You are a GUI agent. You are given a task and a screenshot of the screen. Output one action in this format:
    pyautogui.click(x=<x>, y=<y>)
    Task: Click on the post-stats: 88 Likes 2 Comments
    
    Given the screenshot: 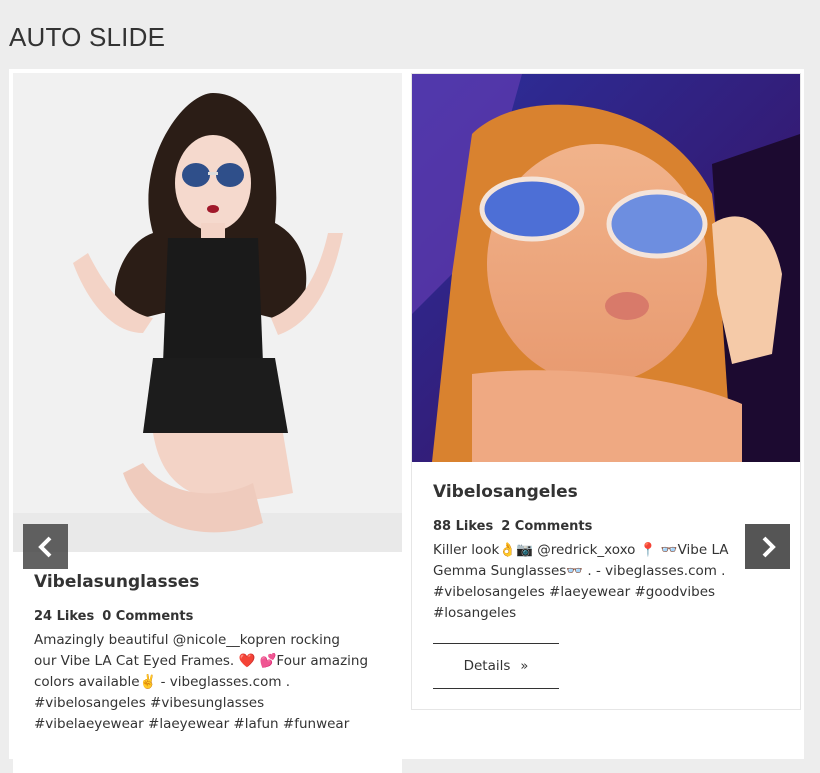 What is the action you would take?
    pyautogui.click(x=608, y=526)
    